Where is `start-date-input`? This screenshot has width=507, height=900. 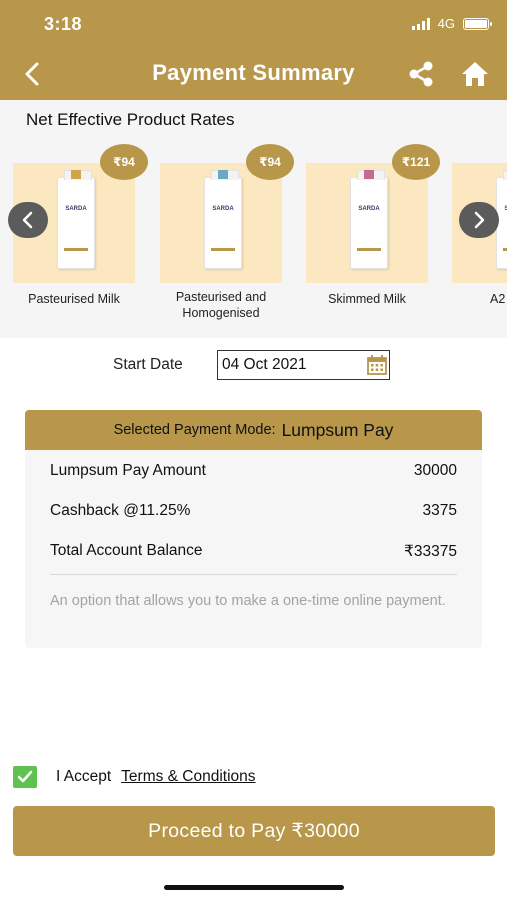
start-date-input is located at coordinates (303, 365).